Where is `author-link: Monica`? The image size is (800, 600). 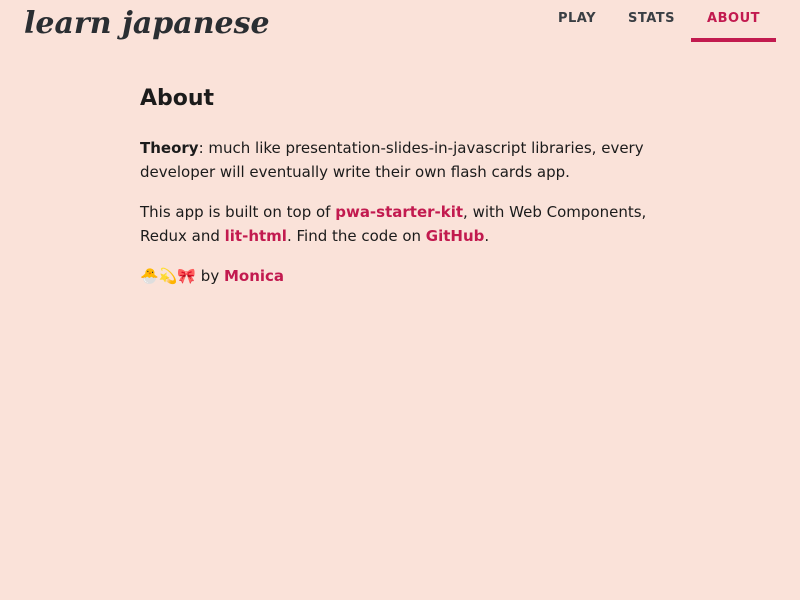
author-link: Monica is located at coordinates (254, 276).